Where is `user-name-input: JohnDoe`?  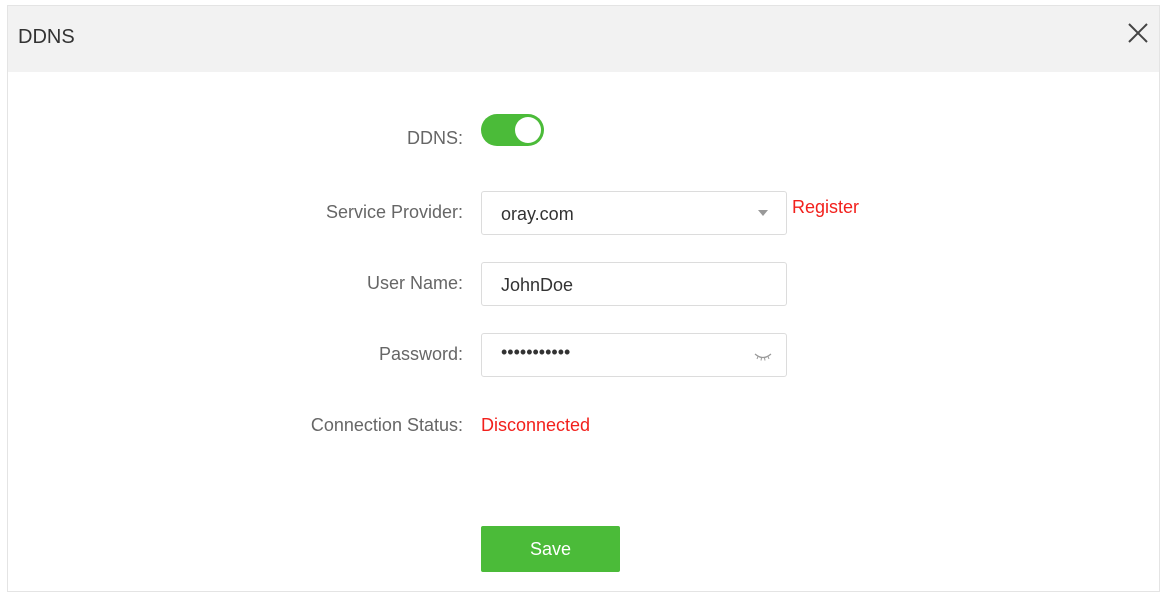 user-name-input: JohnDoe is located at coordinates (634, 284).